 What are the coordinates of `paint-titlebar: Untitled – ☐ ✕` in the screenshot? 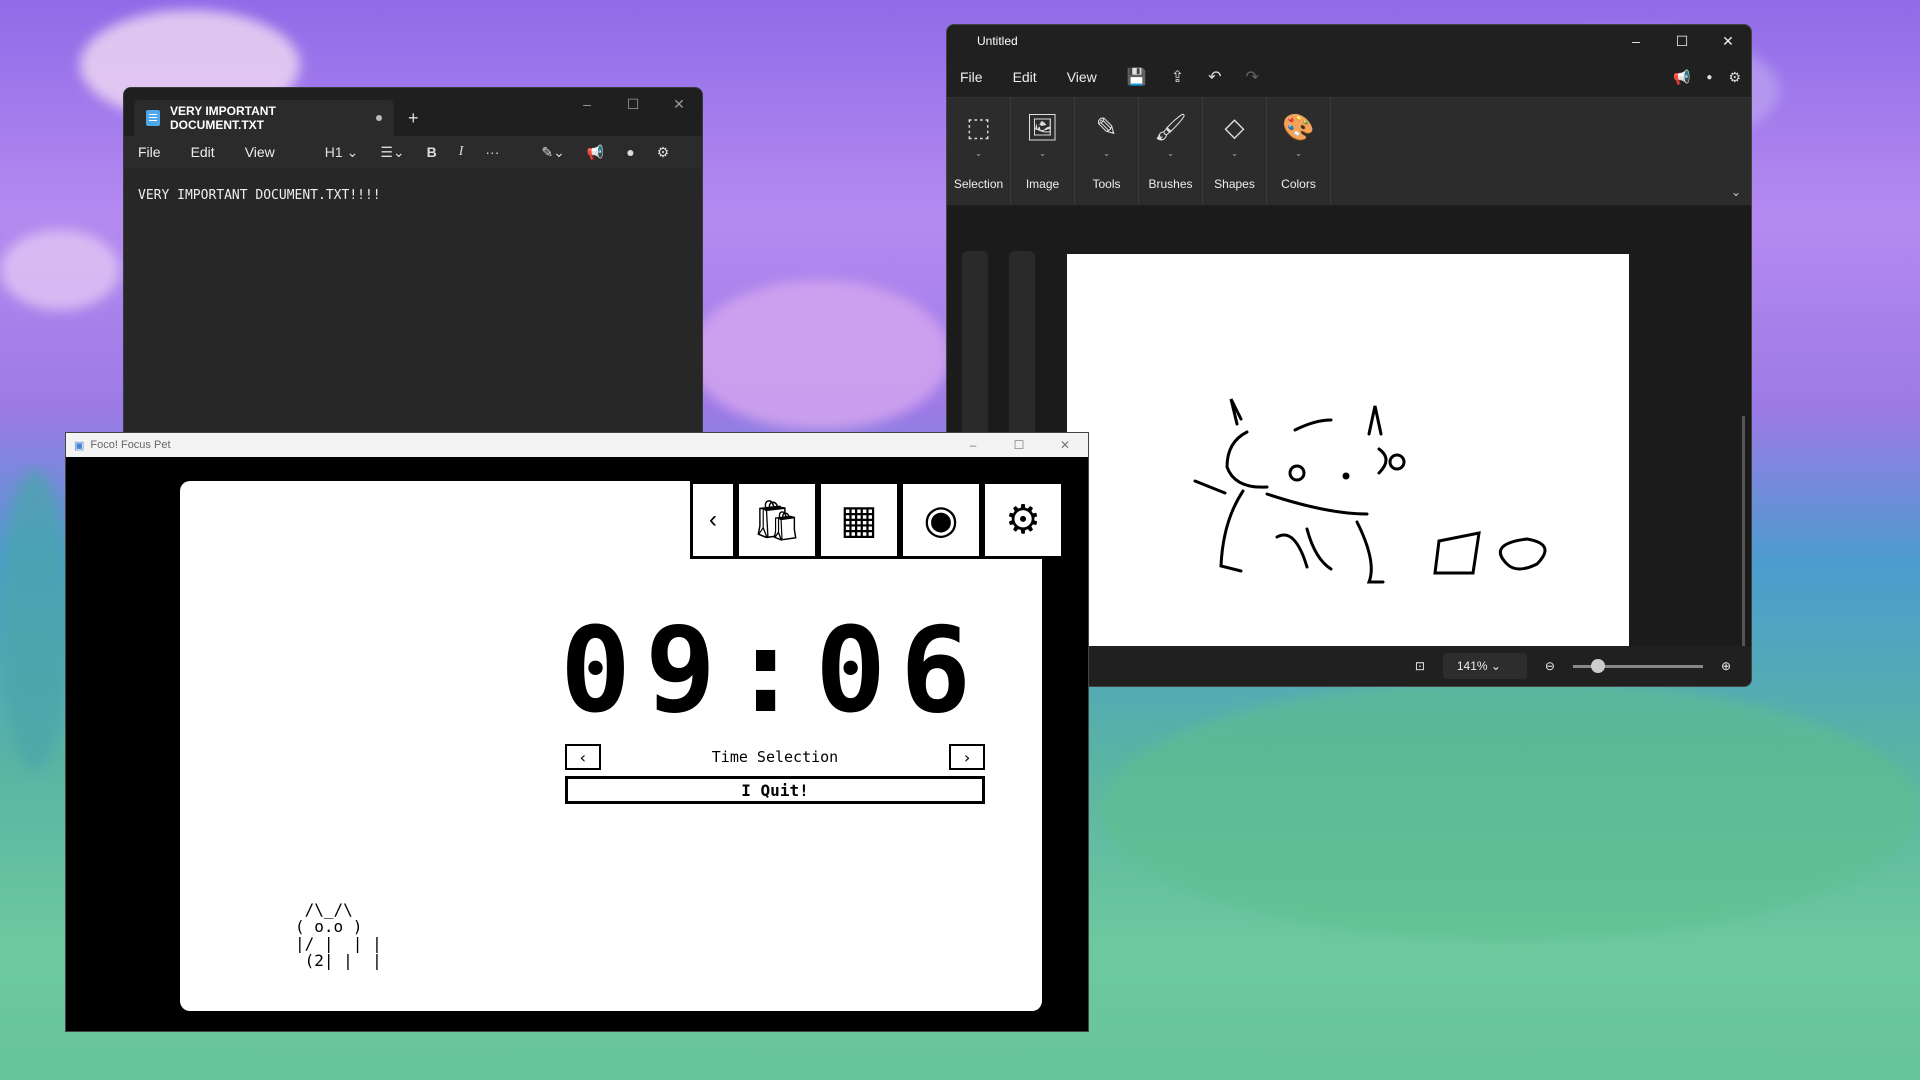 It's located at (1349, 41).